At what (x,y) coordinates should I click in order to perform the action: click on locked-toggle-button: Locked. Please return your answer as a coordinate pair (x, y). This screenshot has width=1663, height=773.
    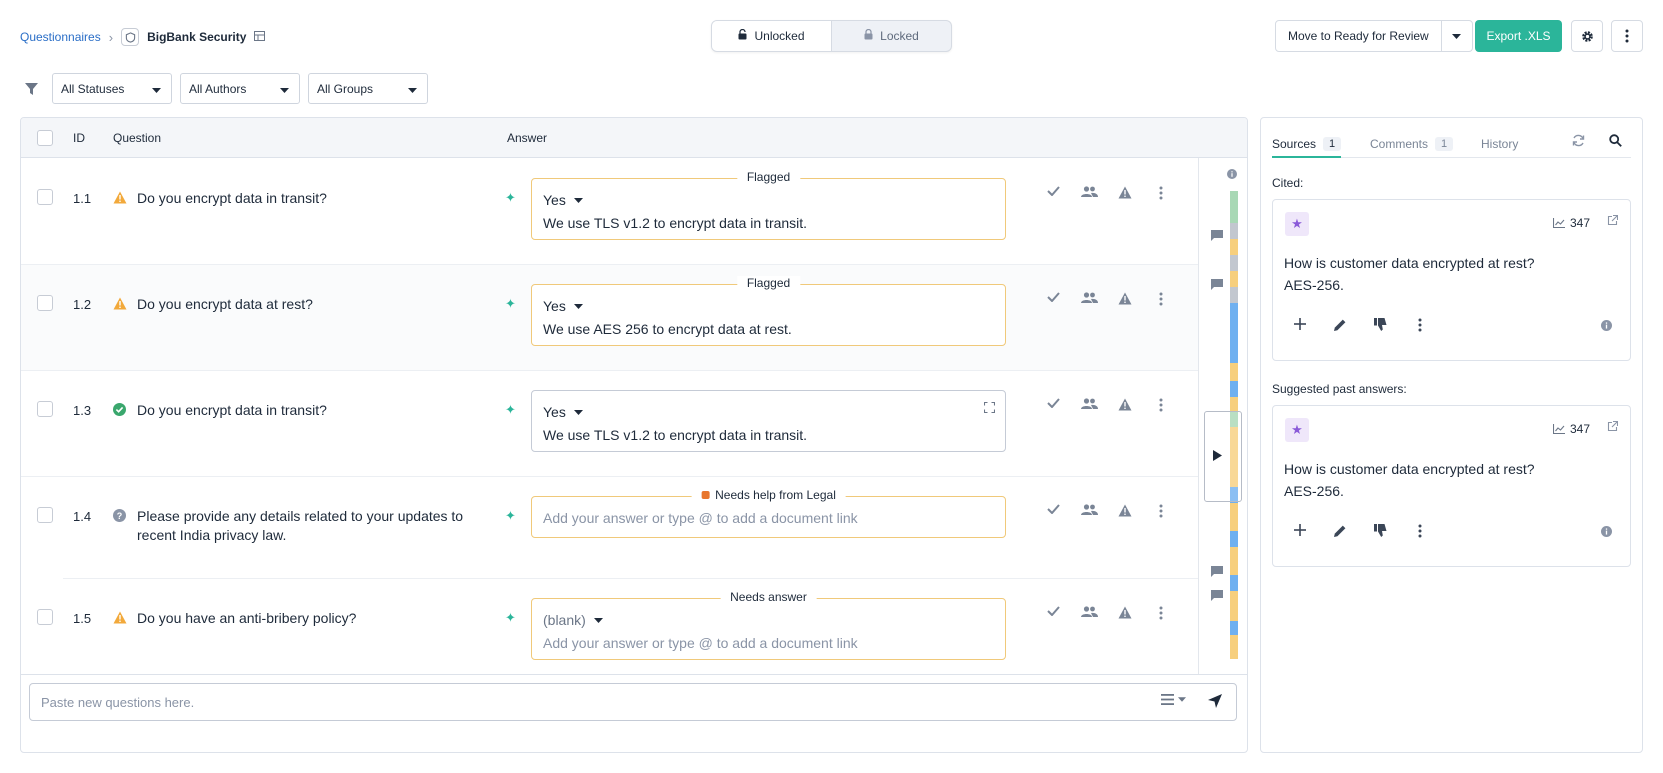
    Looking at the image, I should click on (891, 36).